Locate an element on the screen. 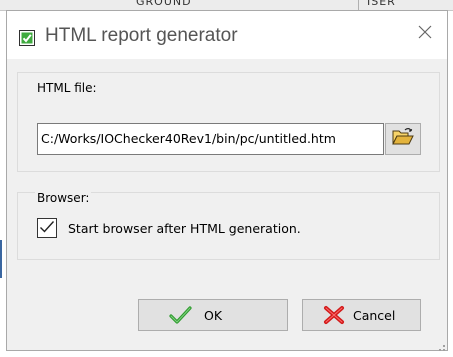 The width and height of the screenshot is (453, 357). ok-button-label: OK is located at coordinates (213, 315).